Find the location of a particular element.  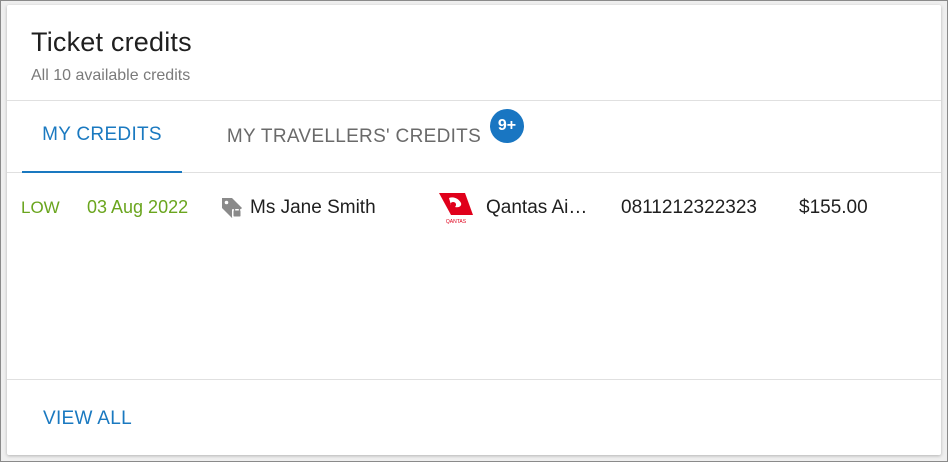

ticket-number: 0811212322323 is located at coordinates (689, 207).